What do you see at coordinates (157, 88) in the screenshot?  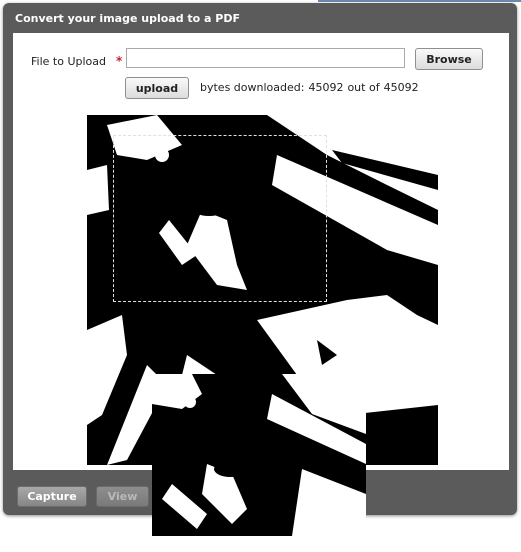 I see `upload-button: upload` at bounding box center [157, 88].